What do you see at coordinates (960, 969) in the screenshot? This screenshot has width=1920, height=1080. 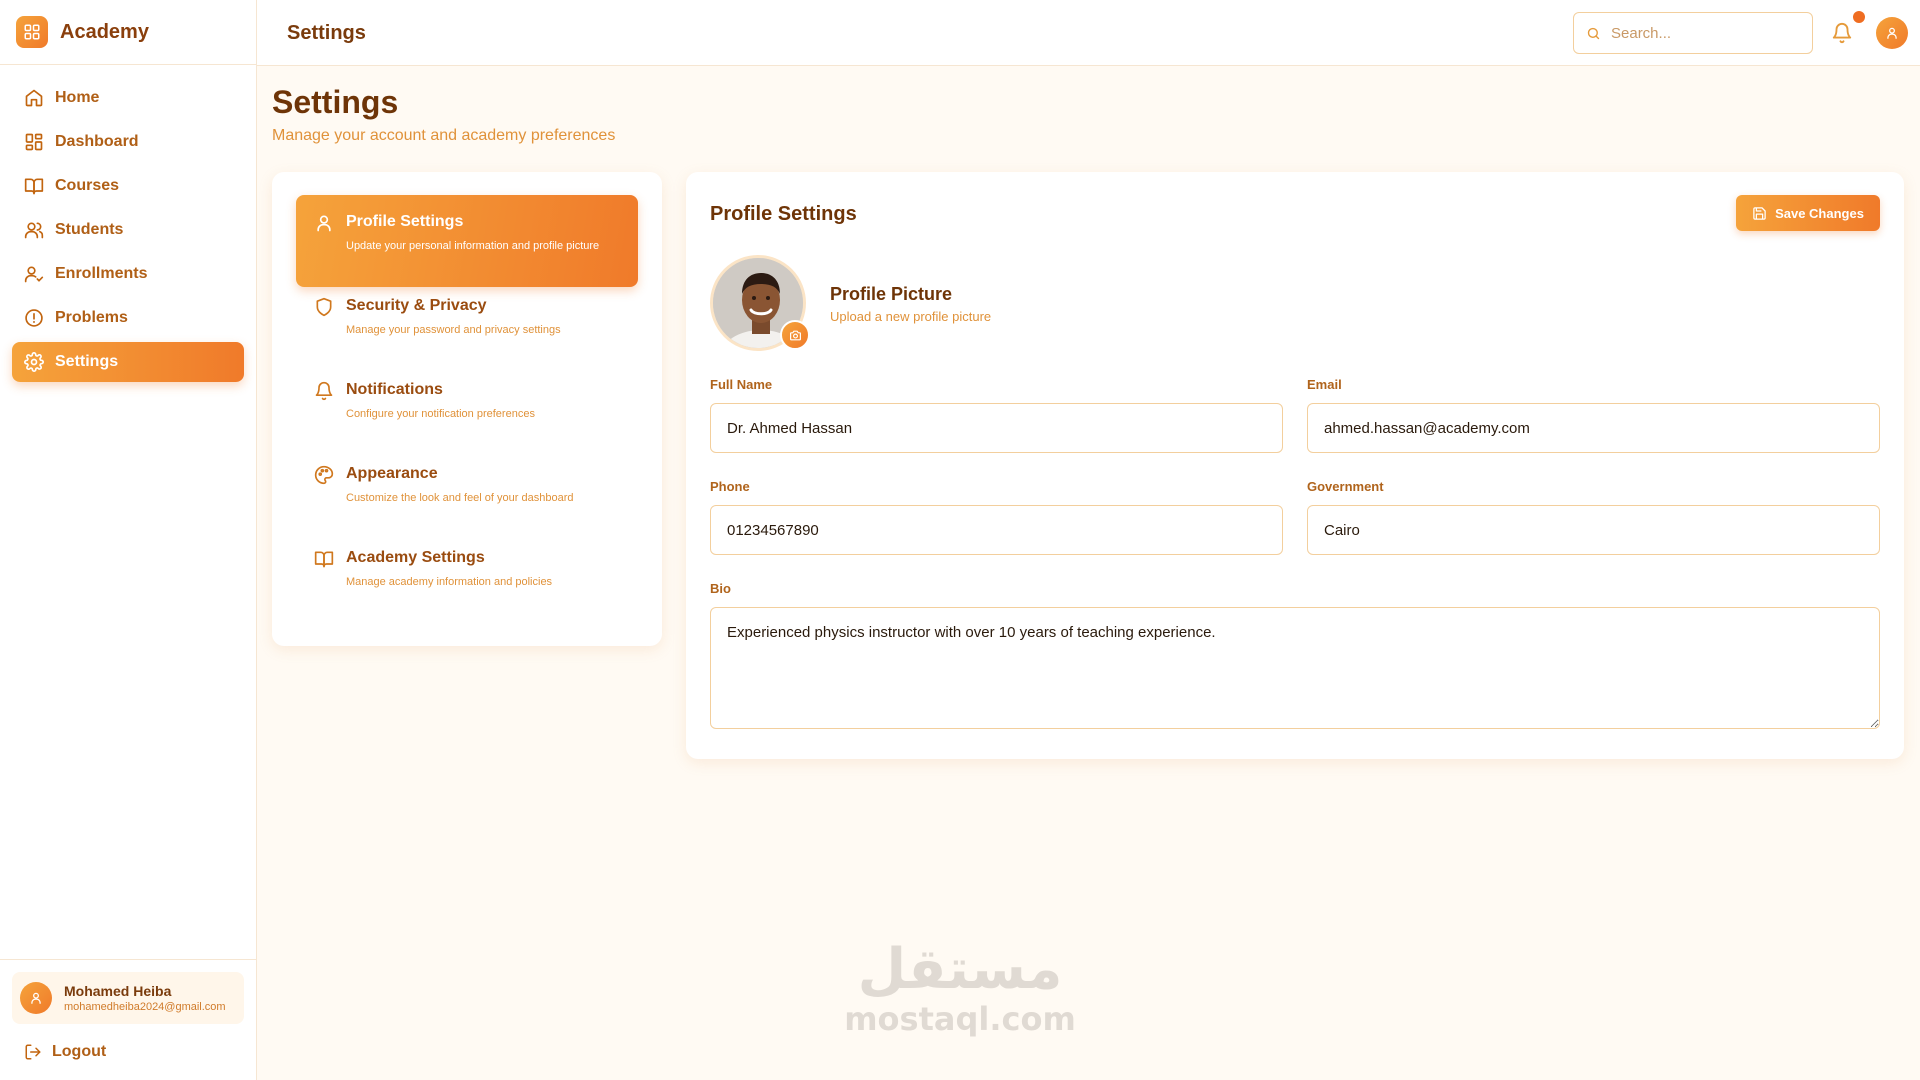 I see `watermark-arabic: مستقل` at bounding box center [960, 969].